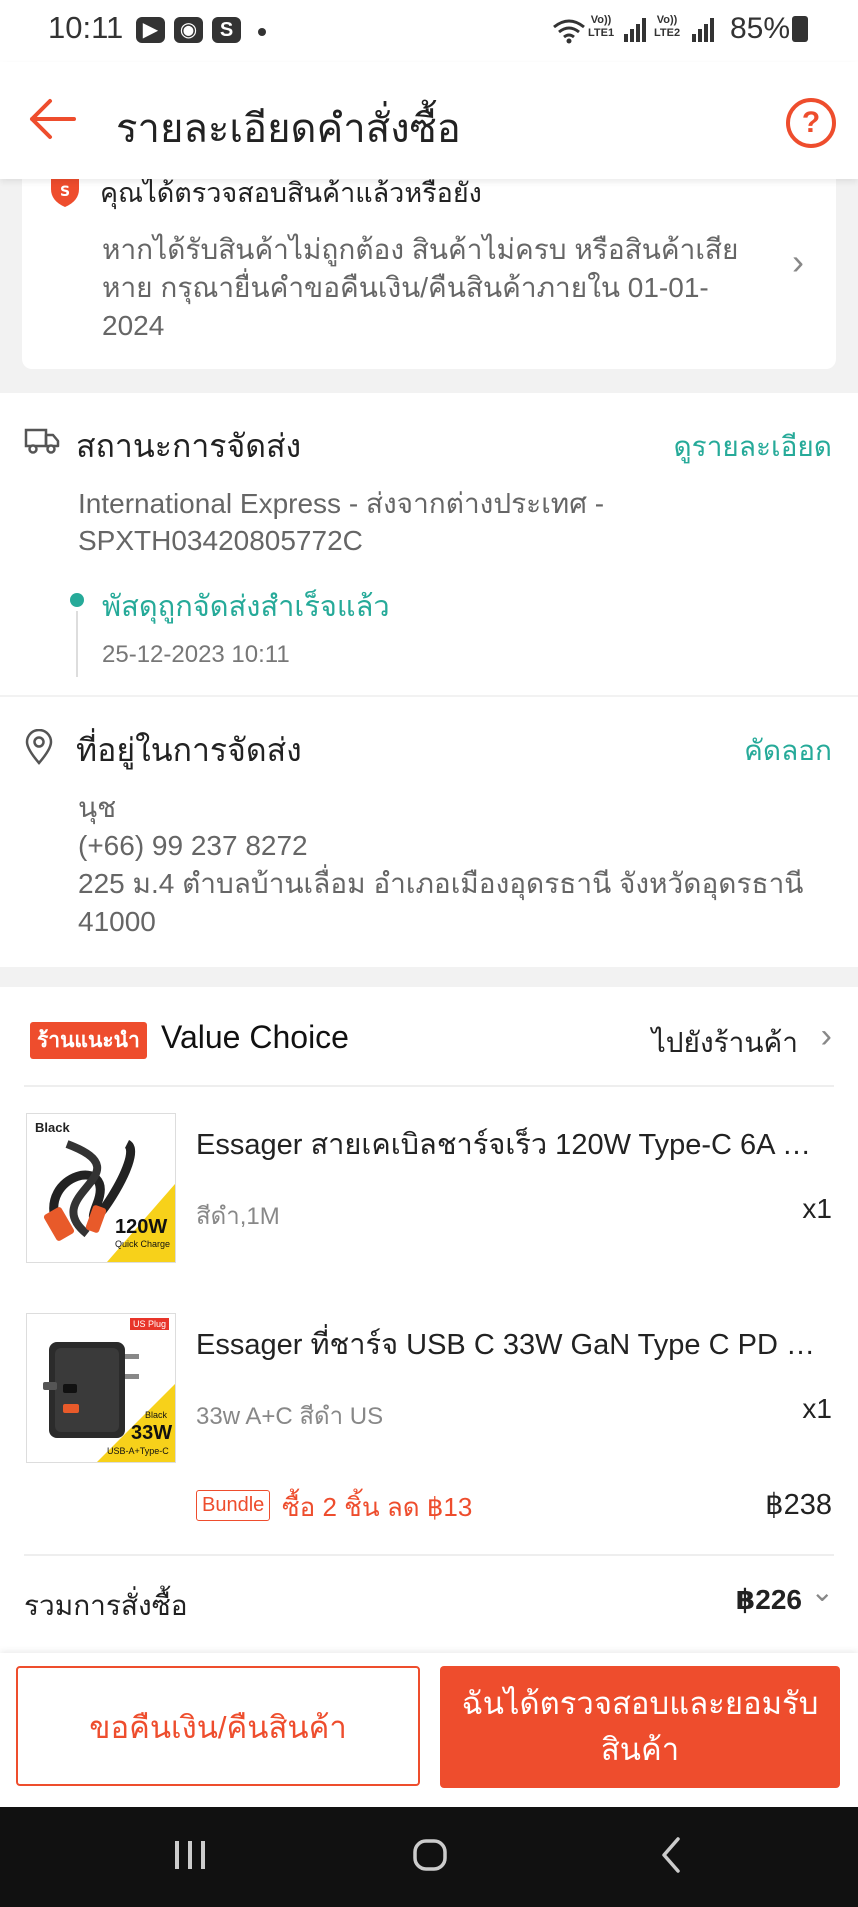  What do you see at coordinates (255, 1037) in the screenshot?
I see `shop-name: Value Choice` at bounding box center [255, 1037].